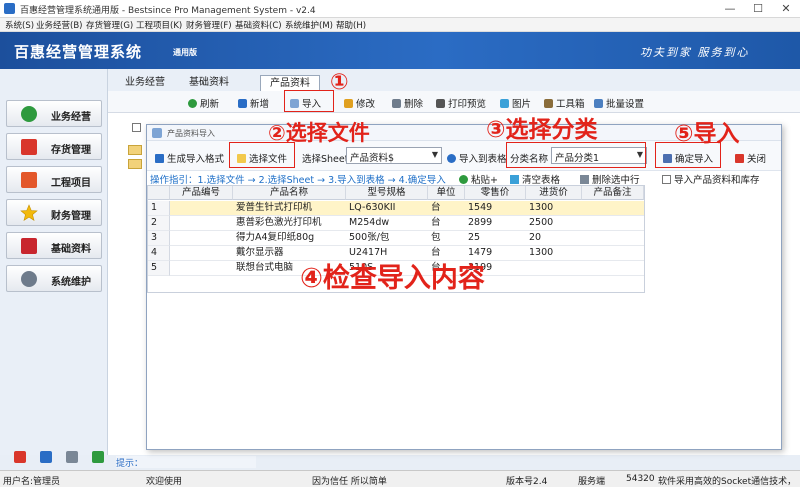 Image resolution: width=800 pixels, height=487 pixels. Describe the element at coordinates (309, 25) in the screenshot. I see `menu-maintenance: 系统维护(M)` at that location.